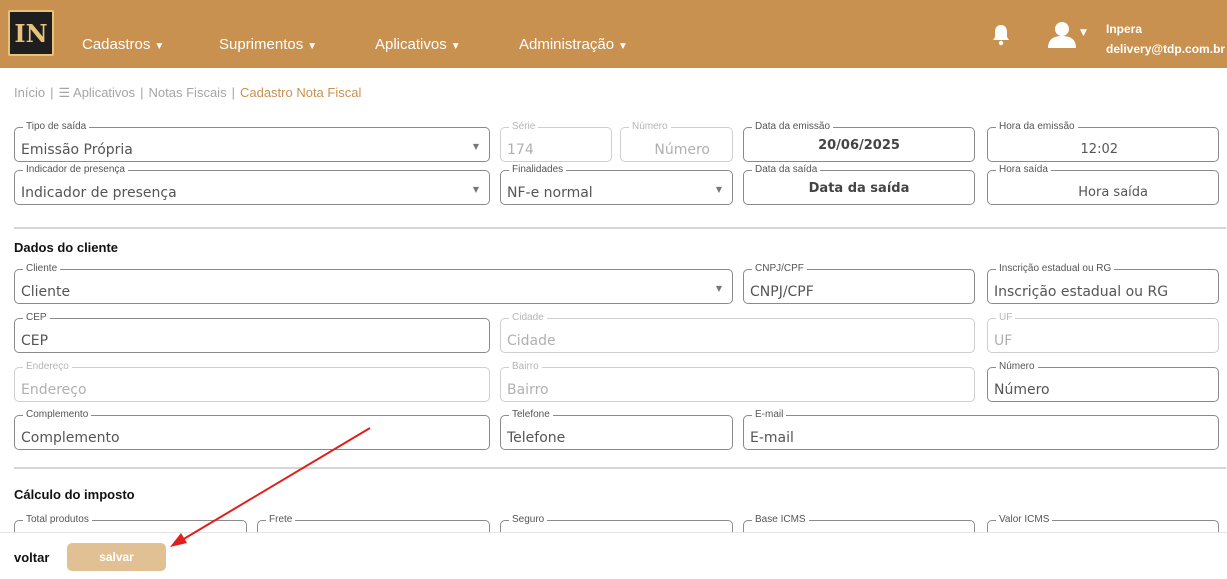  I want to click on hora-emissao-field: Hora da emissão 12:02, so click(1103, 141).